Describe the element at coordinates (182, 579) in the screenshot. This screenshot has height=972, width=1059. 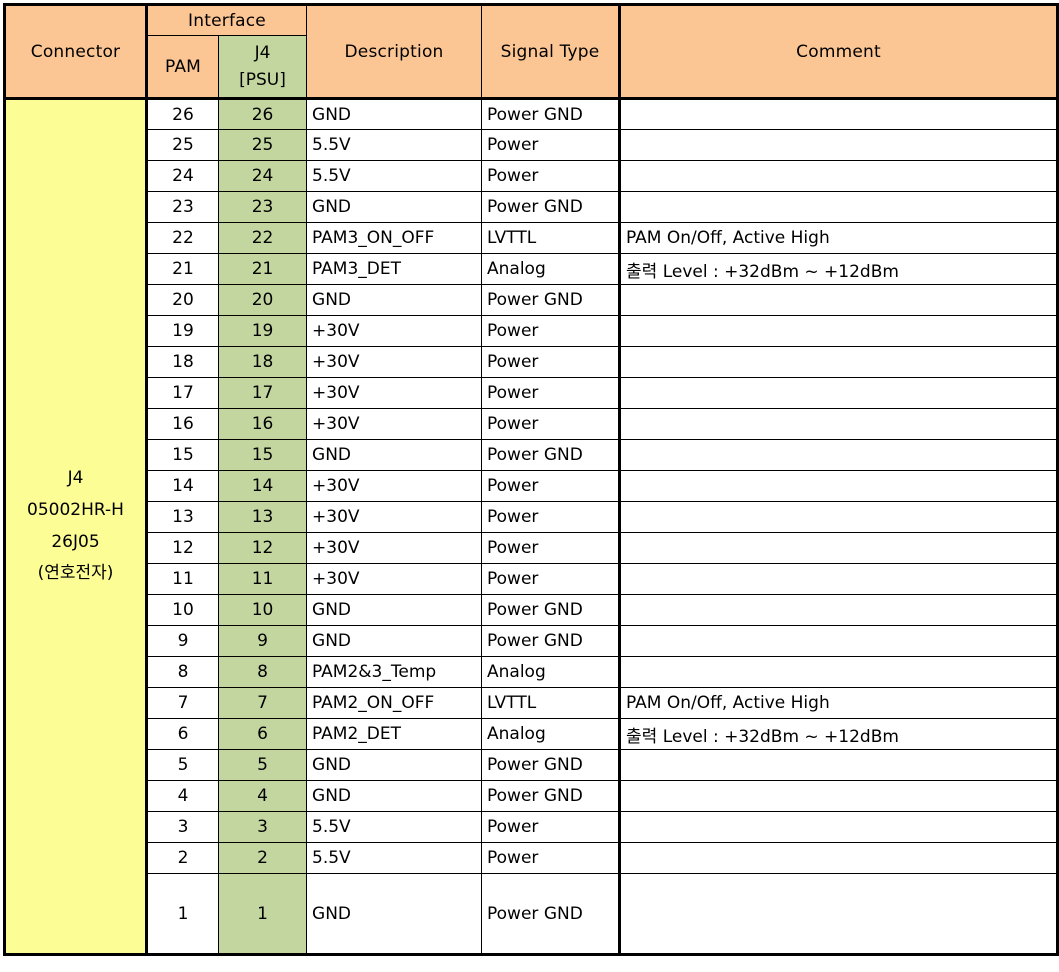
I see `cell-pam-pin: 11` at that location.